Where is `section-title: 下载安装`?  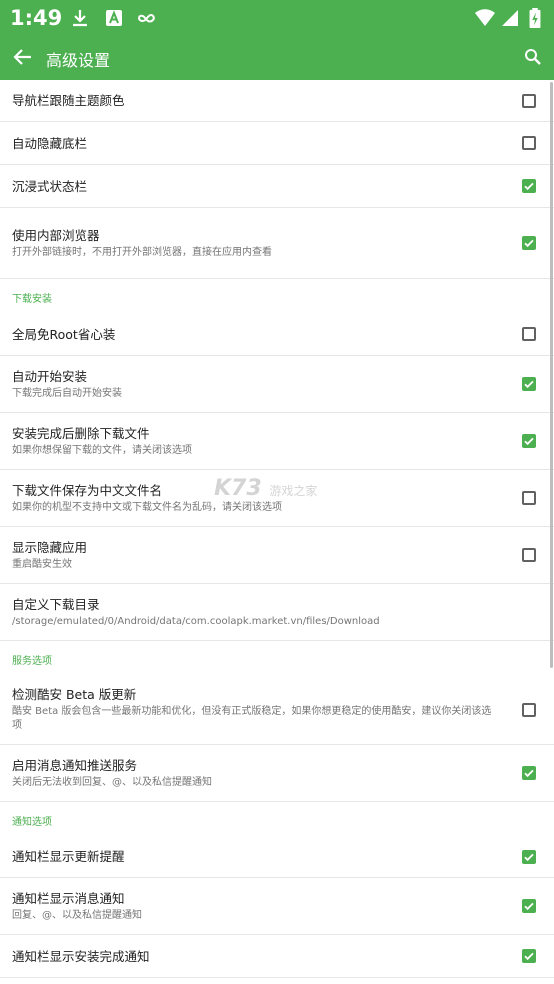
section-title: 下载安装 is located at coordinates (32, 299).